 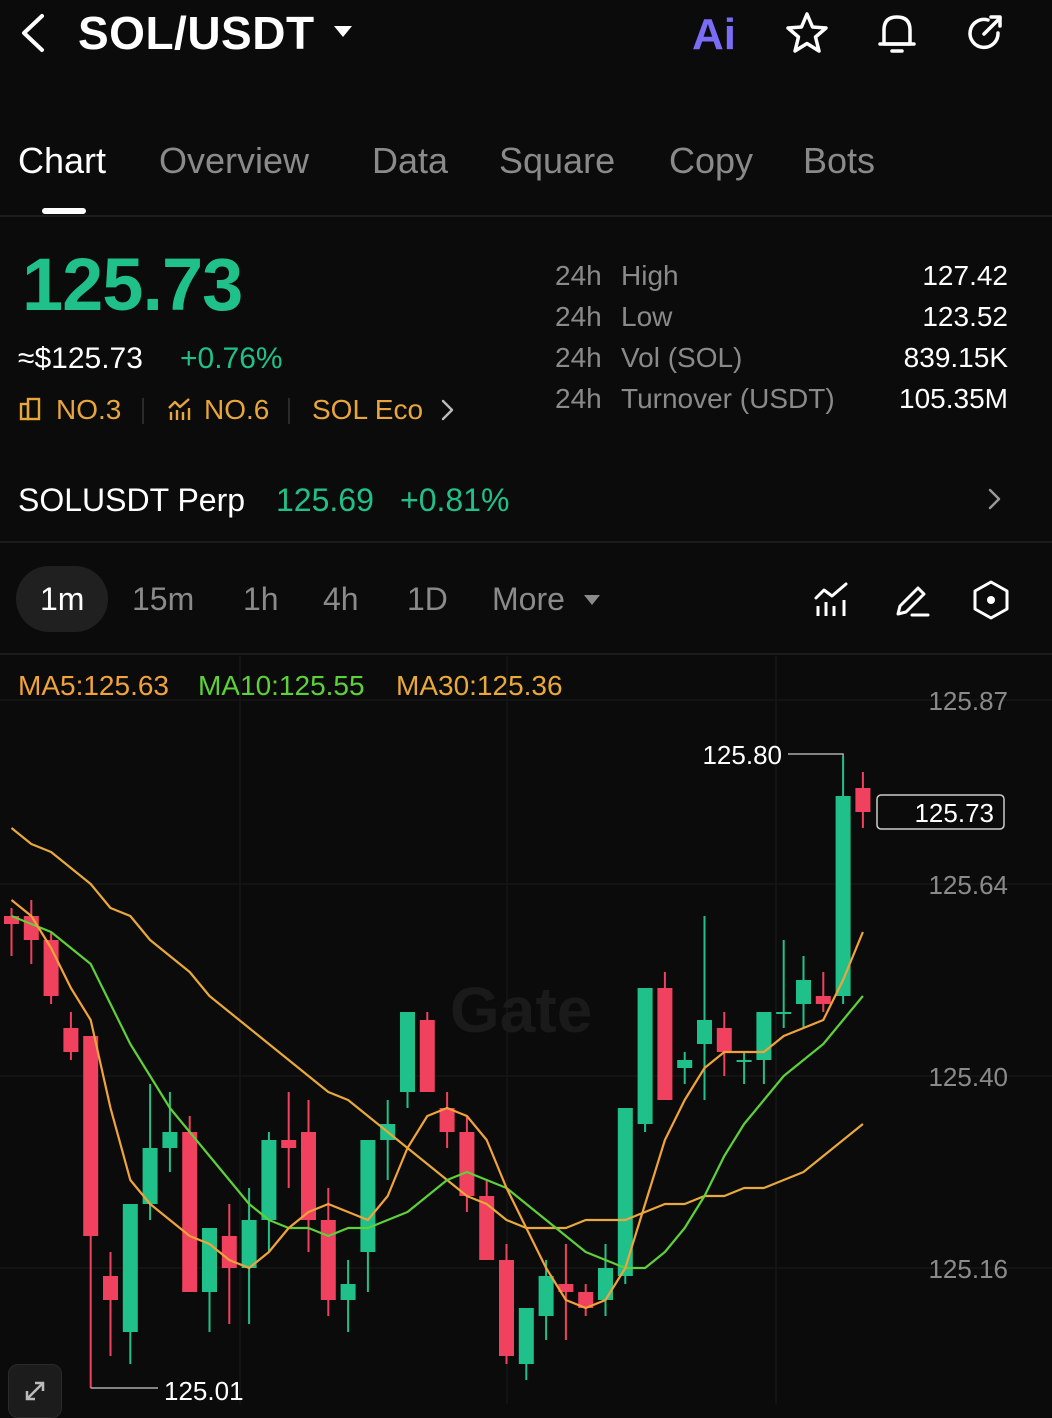 I want to click on trend-rank: NO.6, so click(x=236, y=410).